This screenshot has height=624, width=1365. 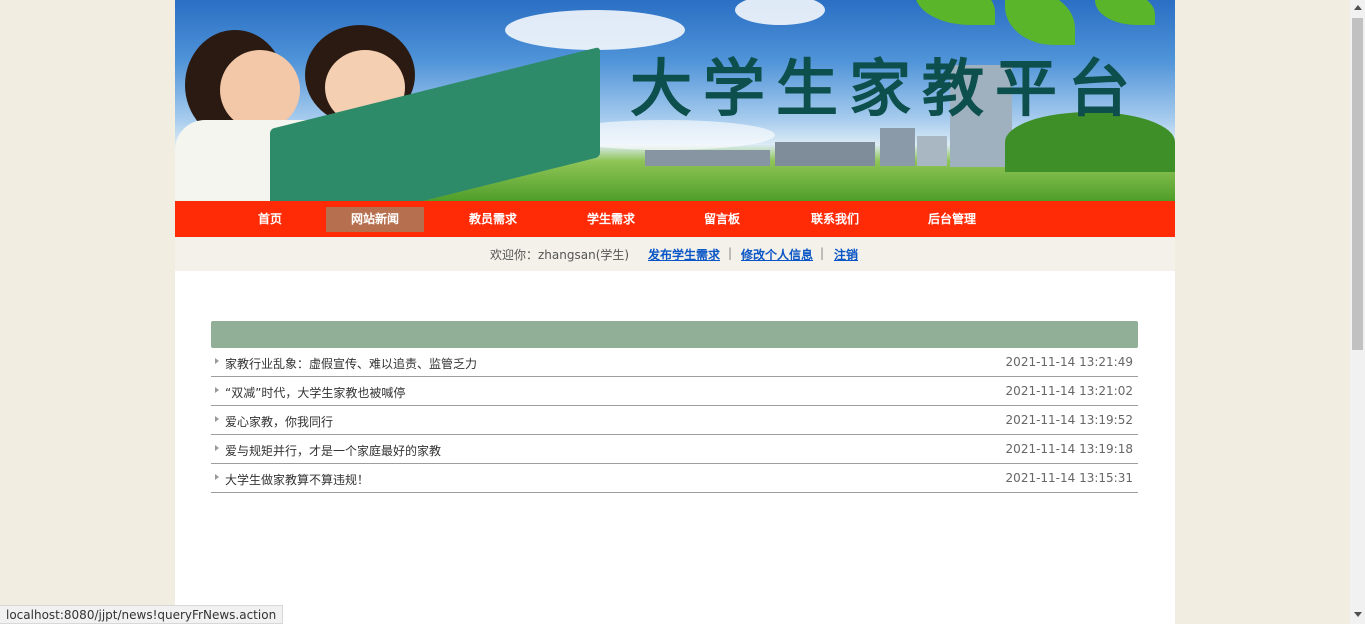 I want to click on news-title: 爱心家教，你我同行, so click(x=279, y=421).